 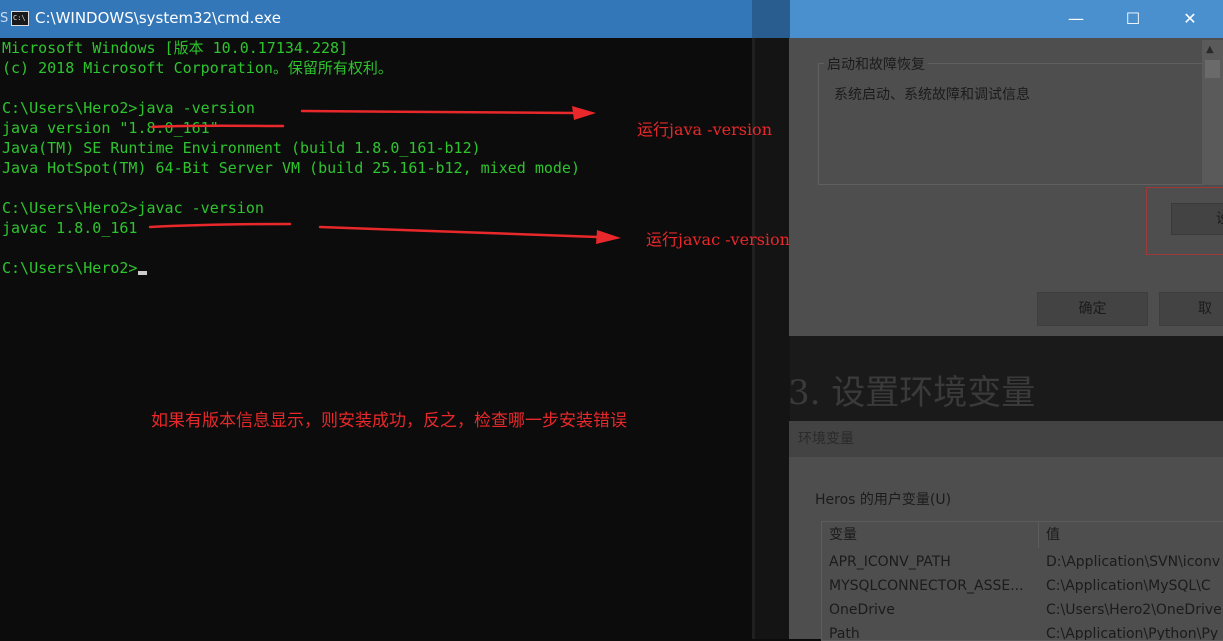 What do you see at coordinates (718, 239) in the screenshot?
I see `annotation-javac: 运行javac -version` at bounding box center [718, 239].